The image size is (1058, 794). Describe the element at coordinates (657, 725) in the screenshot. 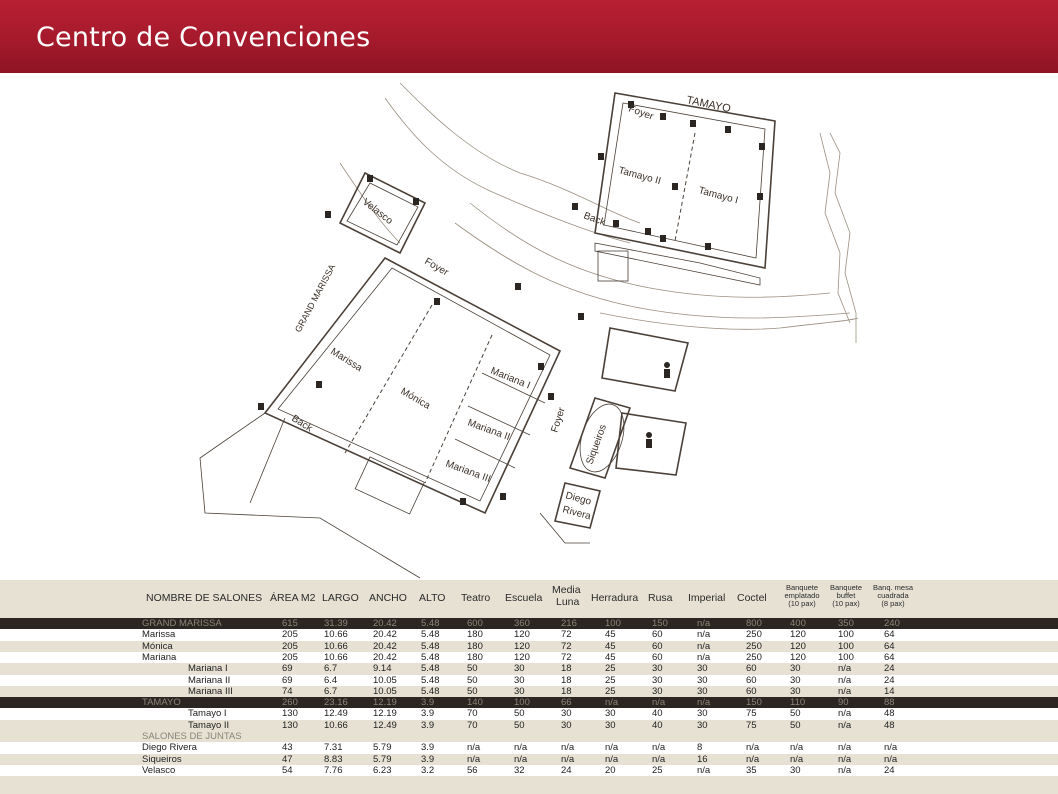

I see `row-value-cell: 40` at that location.